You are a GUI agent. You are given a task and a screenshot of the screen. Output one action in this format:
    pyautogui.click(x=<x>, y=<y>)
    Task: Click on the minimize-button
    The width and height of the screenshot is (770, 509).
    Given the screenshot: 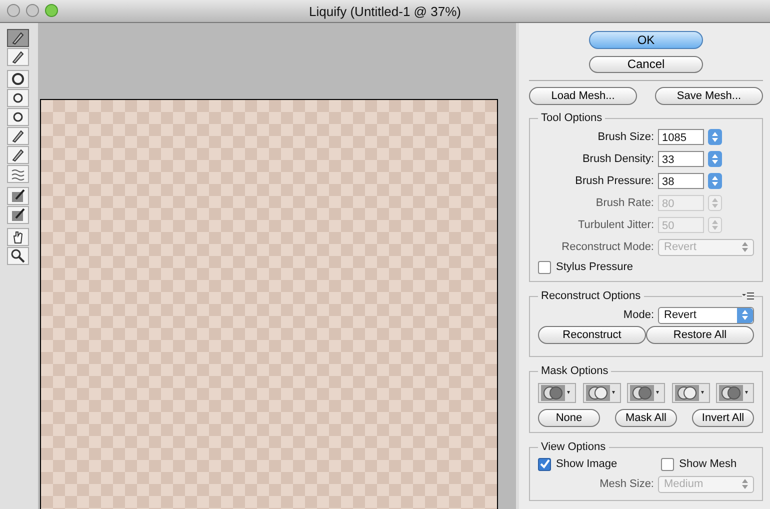 What is the action you would take?
    pyautogui.click(x=32, y=10)
    